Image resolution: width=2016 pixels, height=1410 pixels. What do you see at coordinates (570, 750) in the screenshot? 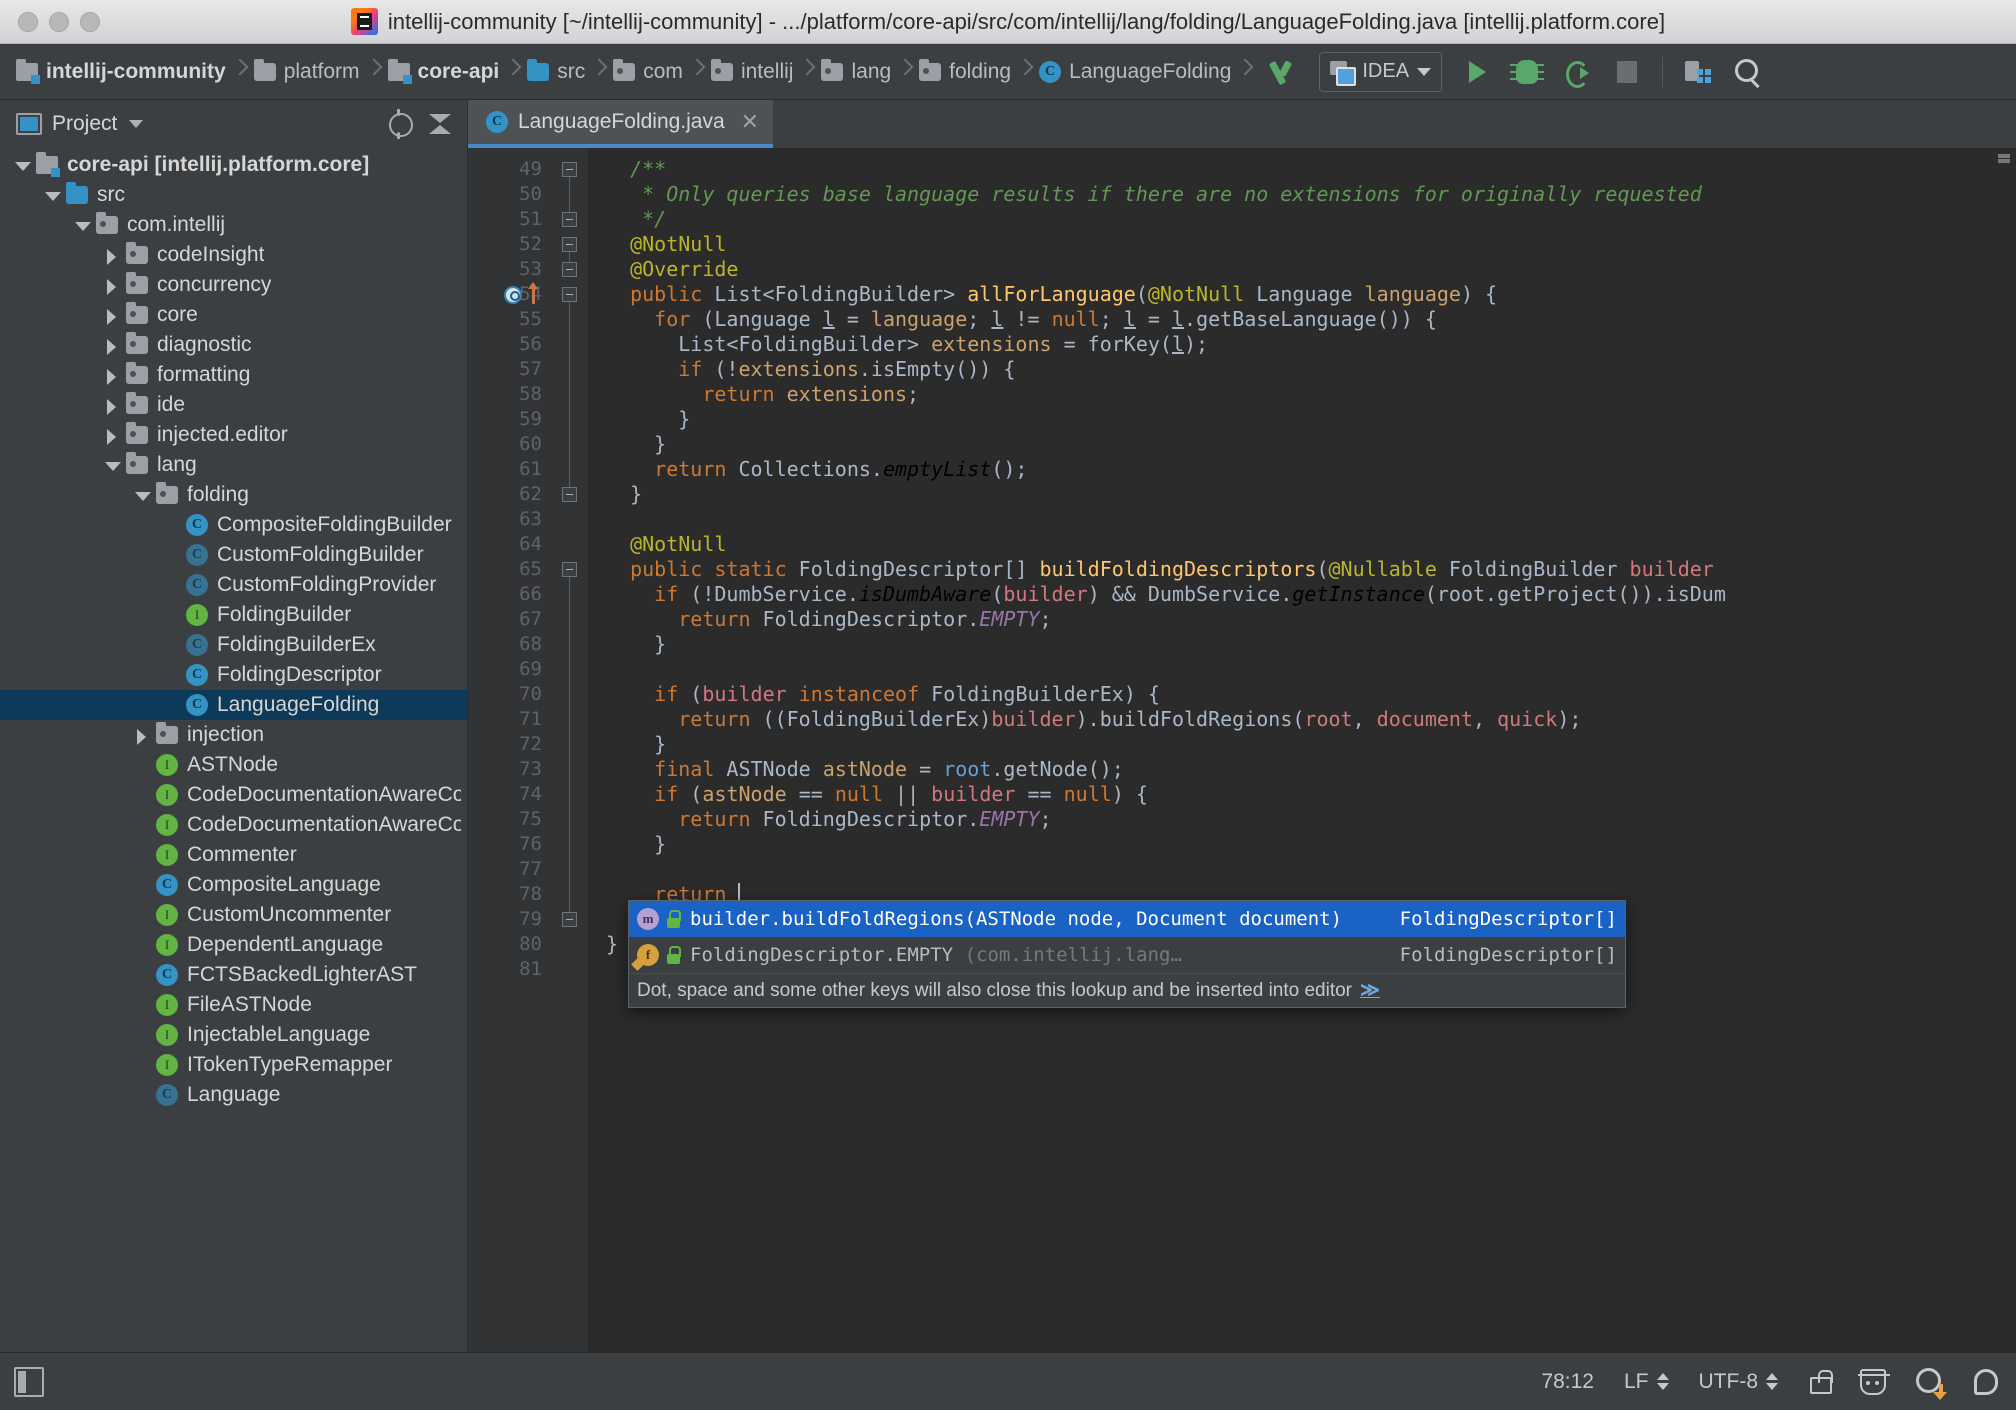
I see `code-folding-column` at bounding box center [570, 750].